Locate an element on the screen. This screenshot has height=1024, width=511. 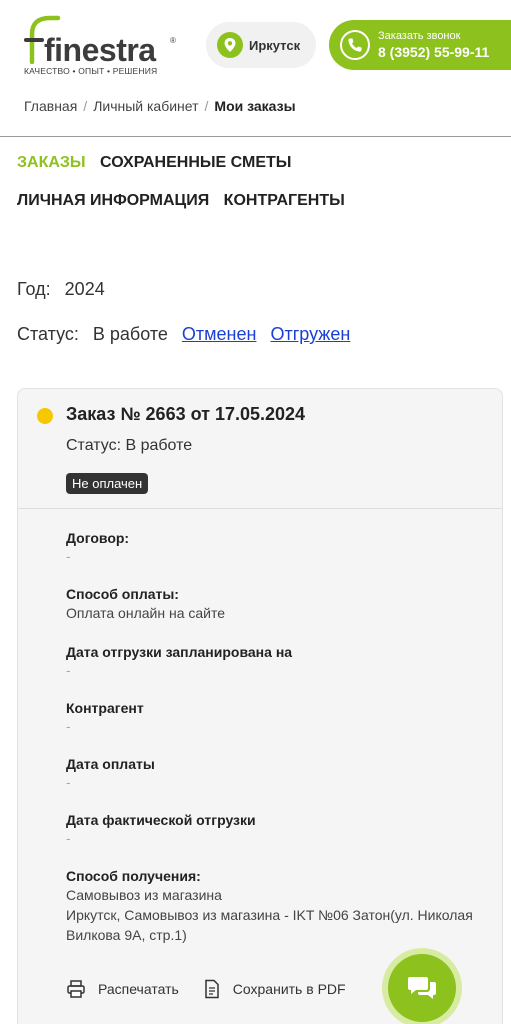
order-actions: Распечатать Сохранить в PDF is located at coordinates (218, 989).